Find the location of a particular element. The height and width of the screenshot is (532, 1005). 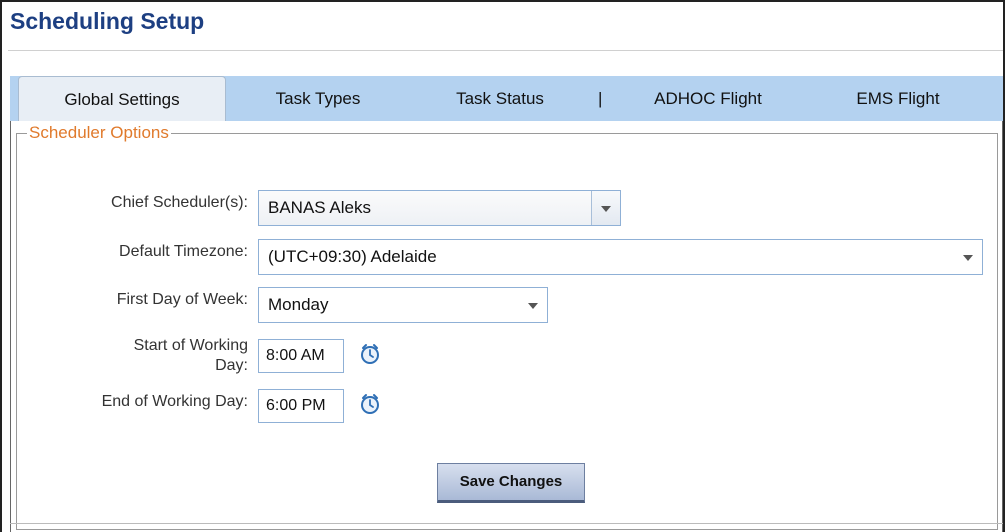

end-working-day-input: 6:00 PM is located at coordinates (301, 406).